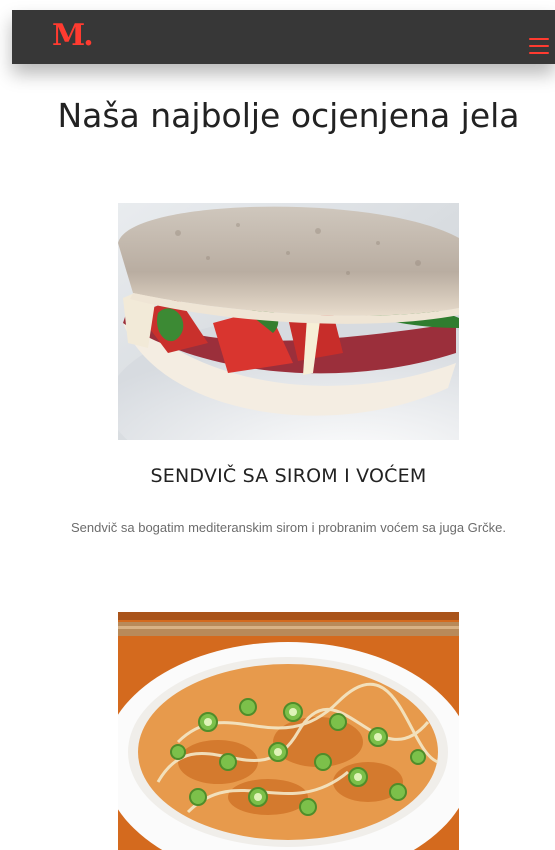 The height and width of the screenshot is (850, 555). Describe the element at coordinates (288, 115) in the screenshot. I see `page-title: Naša najbolje ocjenjena jela` at that location.